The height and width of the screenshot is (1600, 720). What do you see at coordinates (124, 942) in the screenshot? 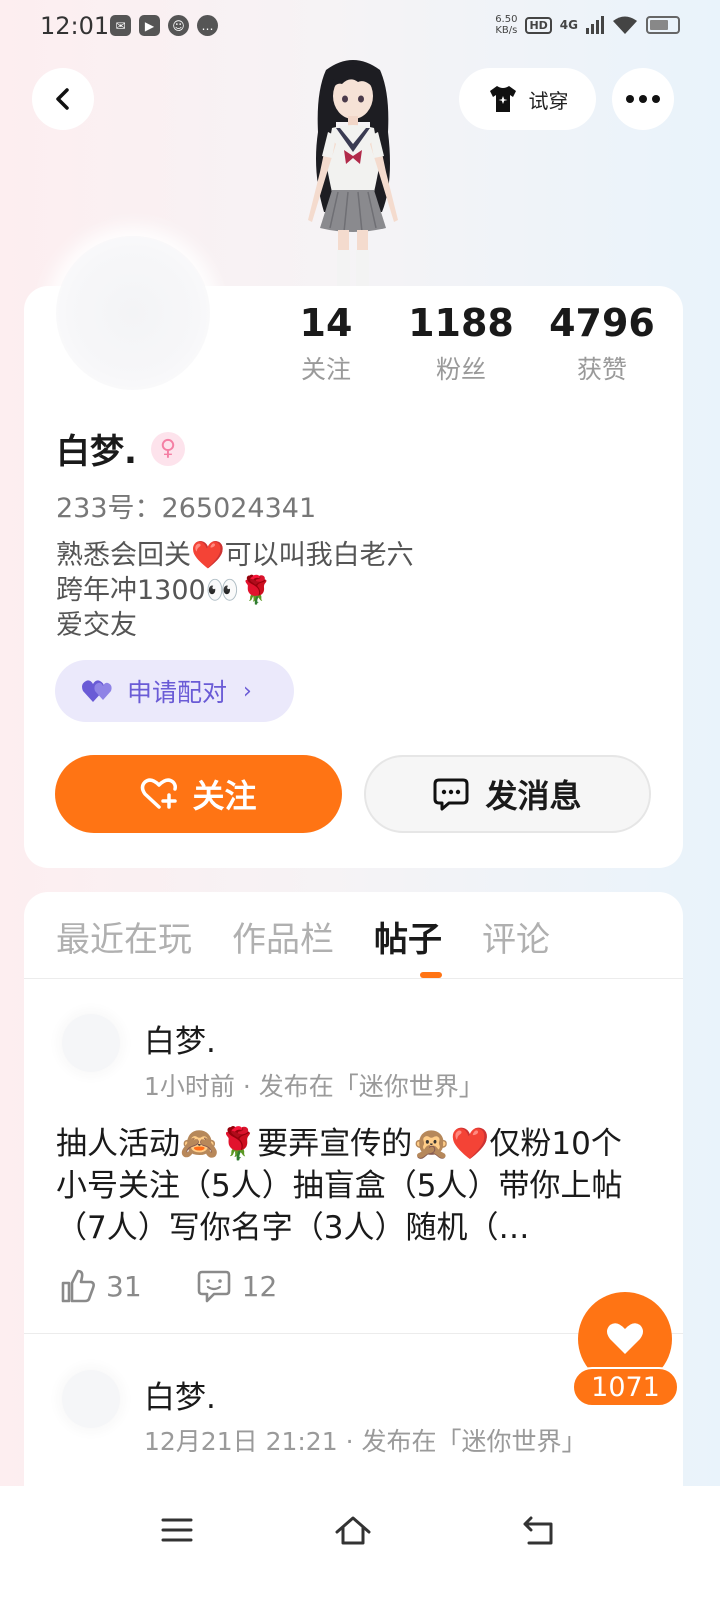
I see `tab-recently-played: 最近在玩` at bounding box center [124, 942].